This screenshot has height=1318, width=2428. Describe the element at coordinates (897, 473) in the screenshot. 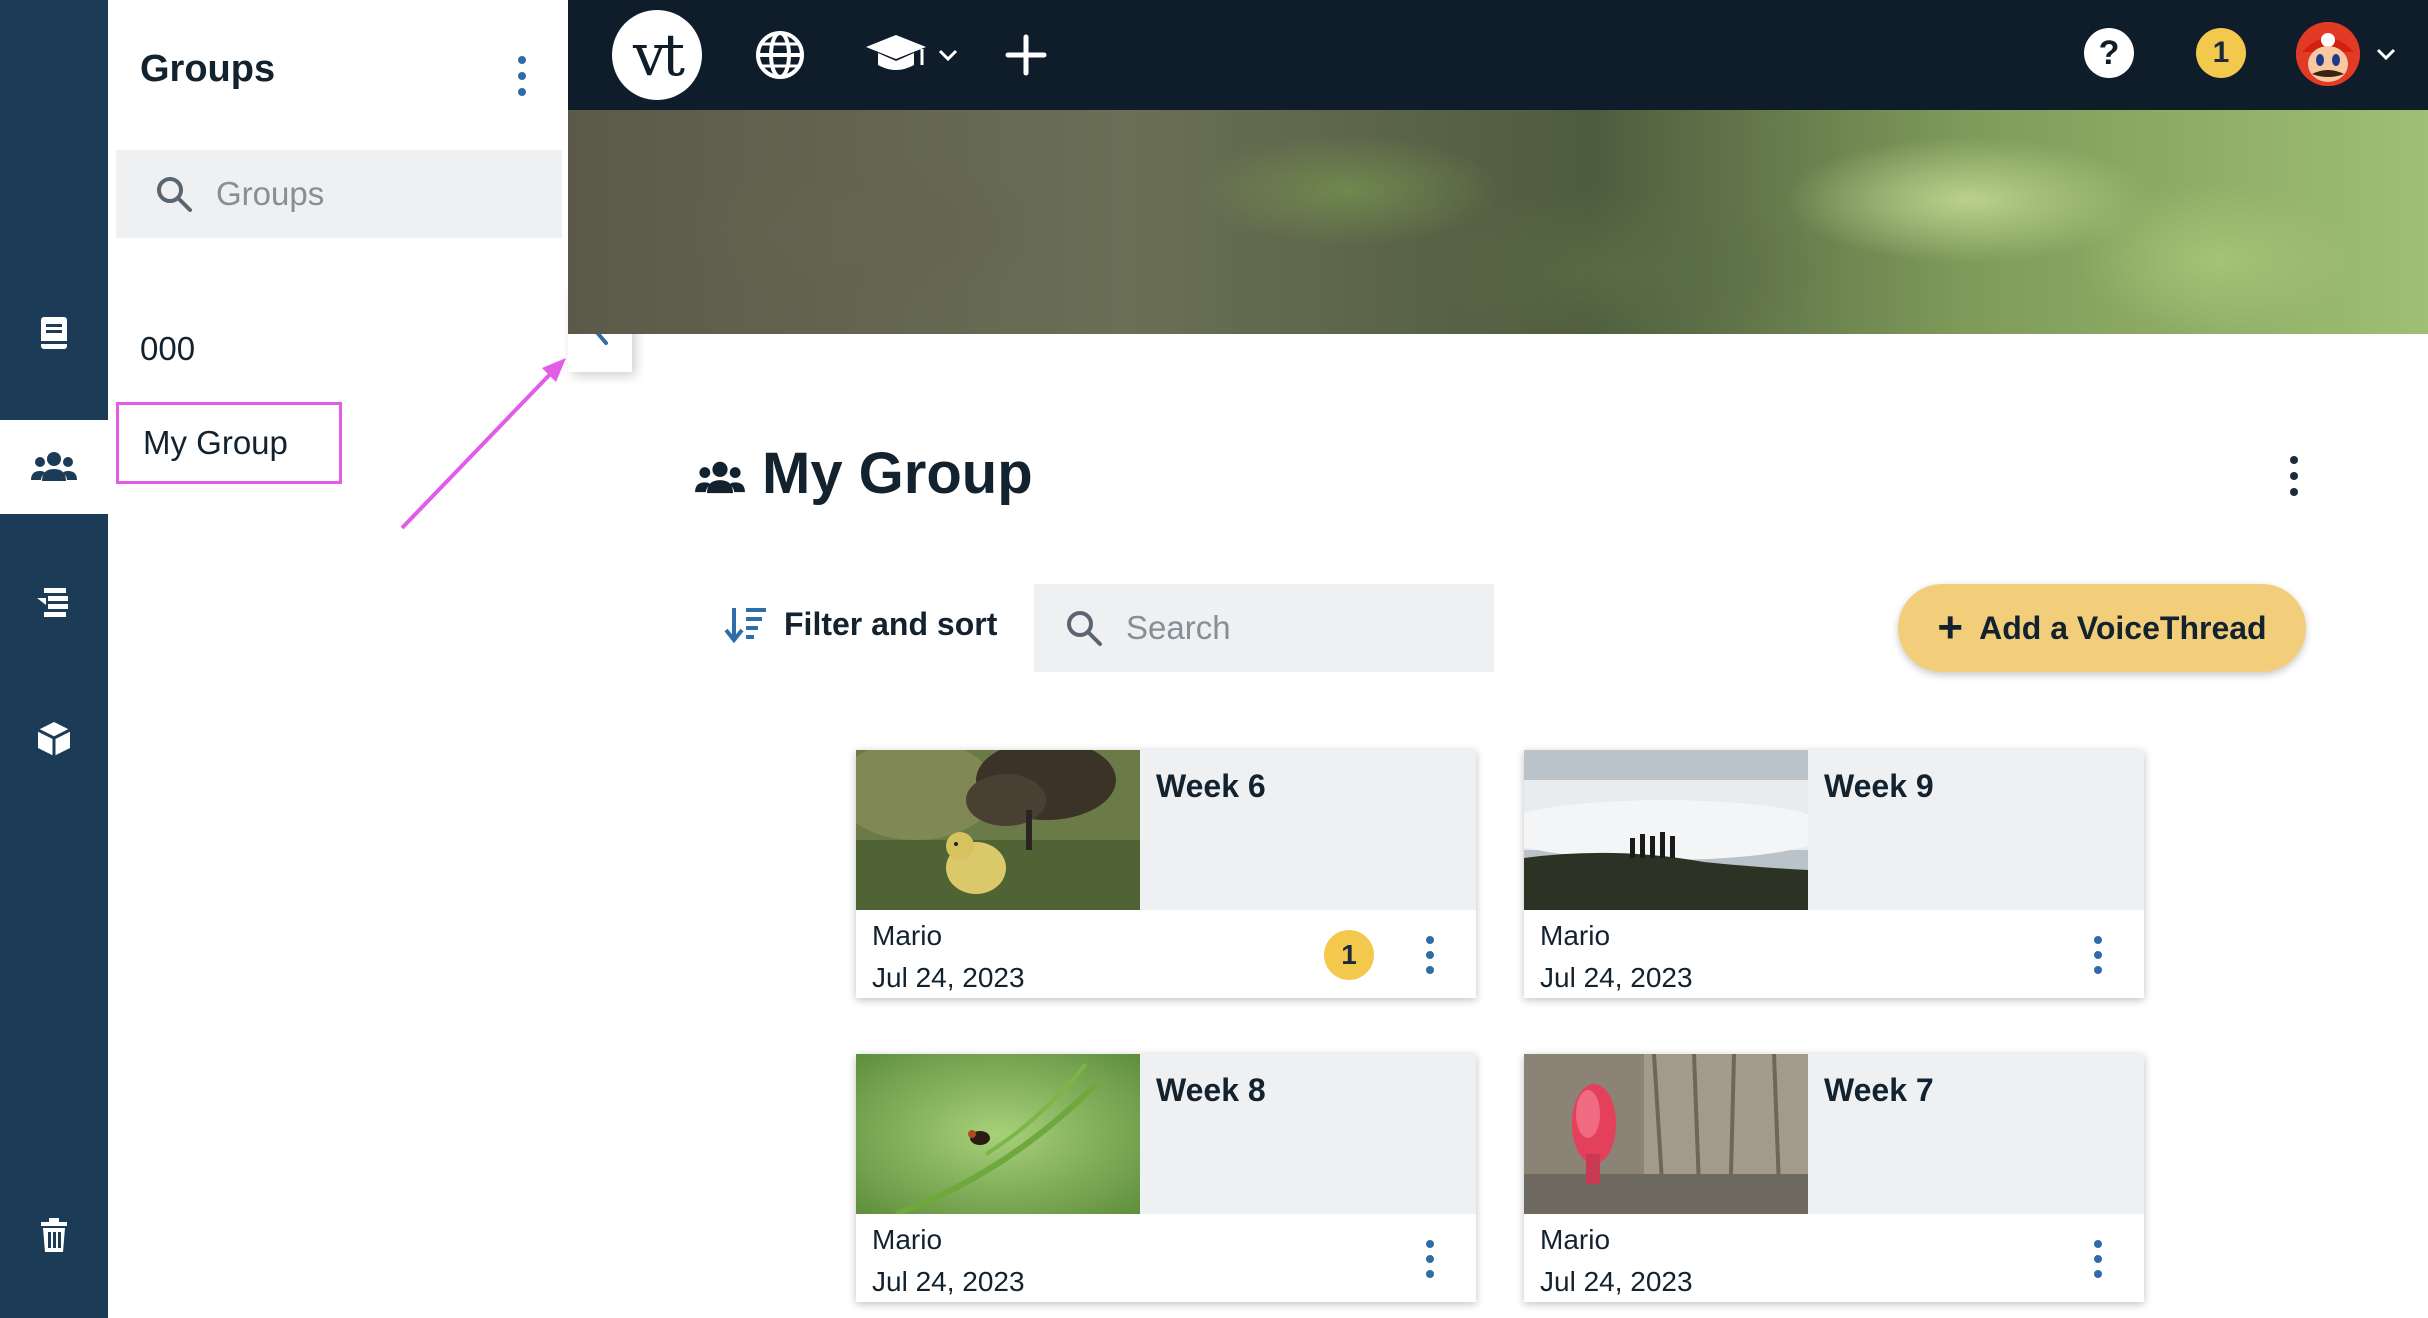

I see `page-title: My Group` at that location.